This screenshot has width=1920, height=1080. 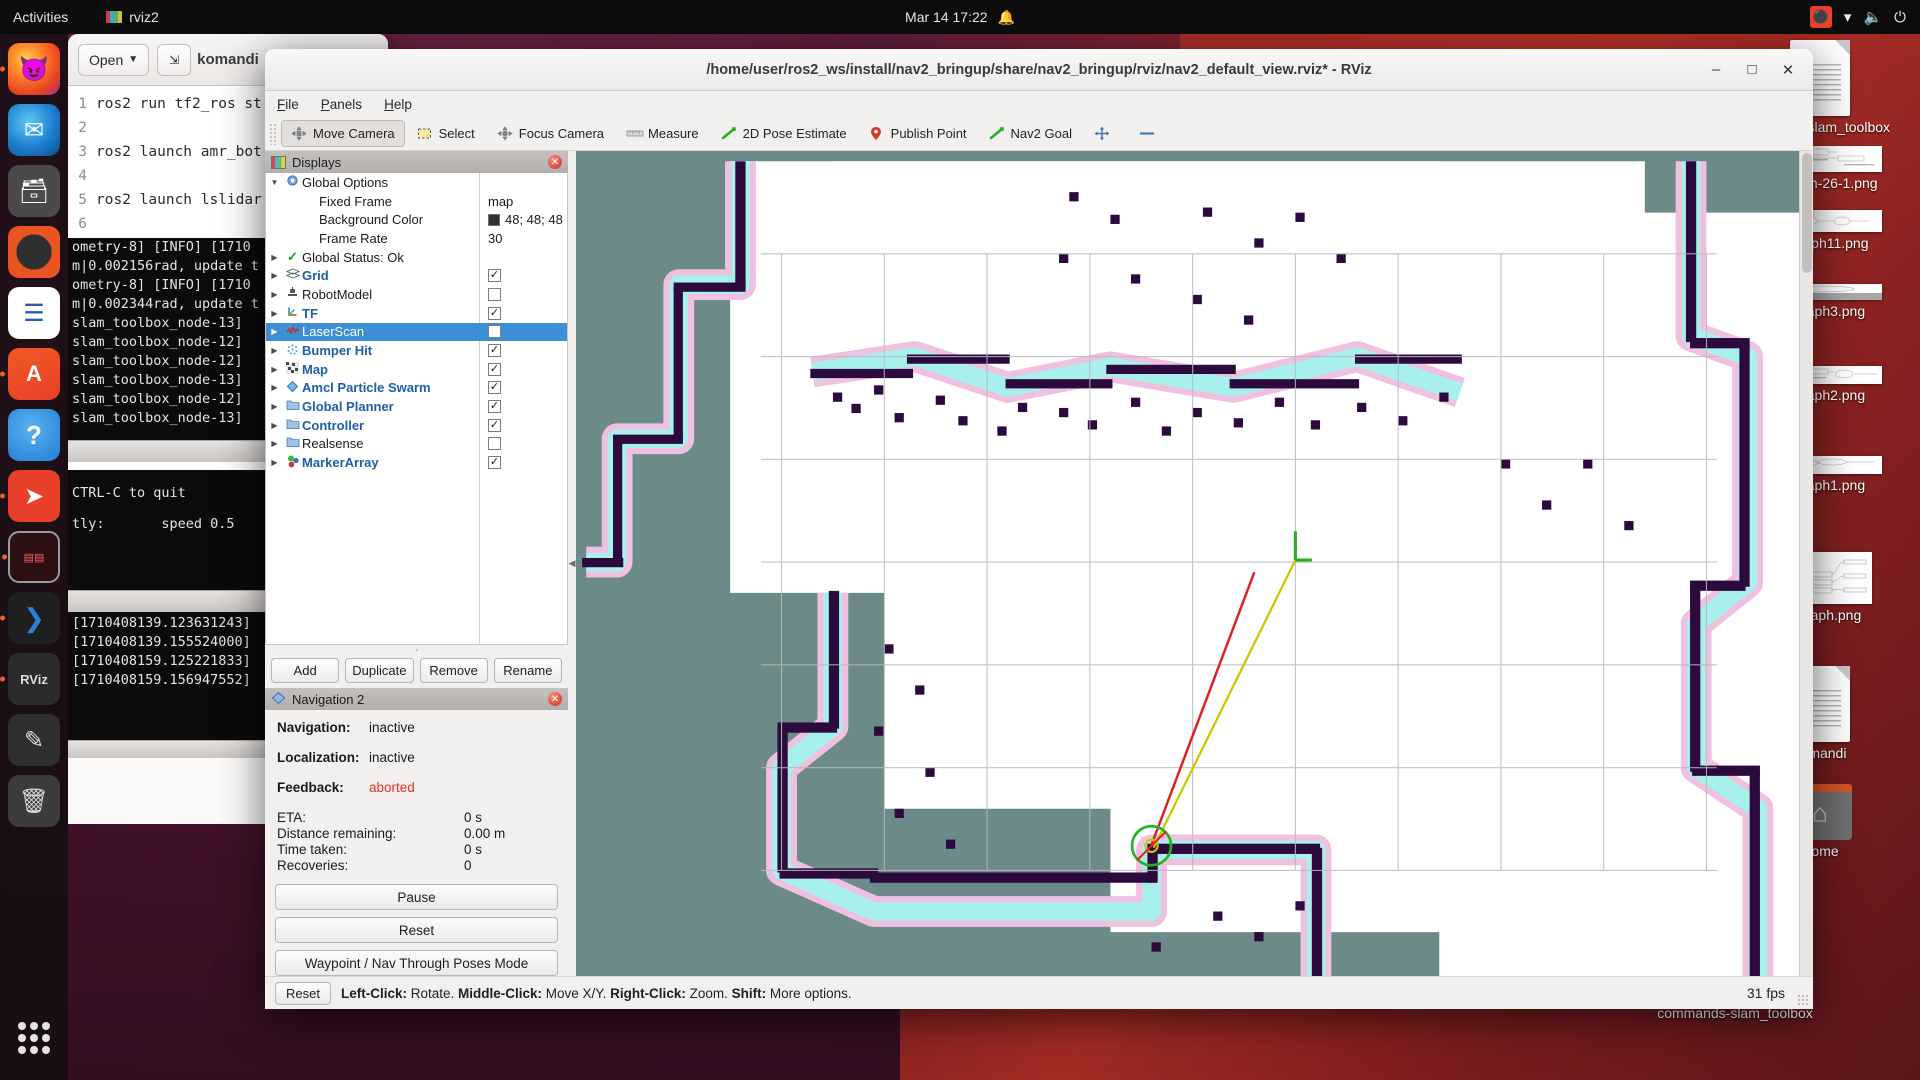 I want to click on tree-row-map: ▶ Map ✓, so click(x=416, y=369).